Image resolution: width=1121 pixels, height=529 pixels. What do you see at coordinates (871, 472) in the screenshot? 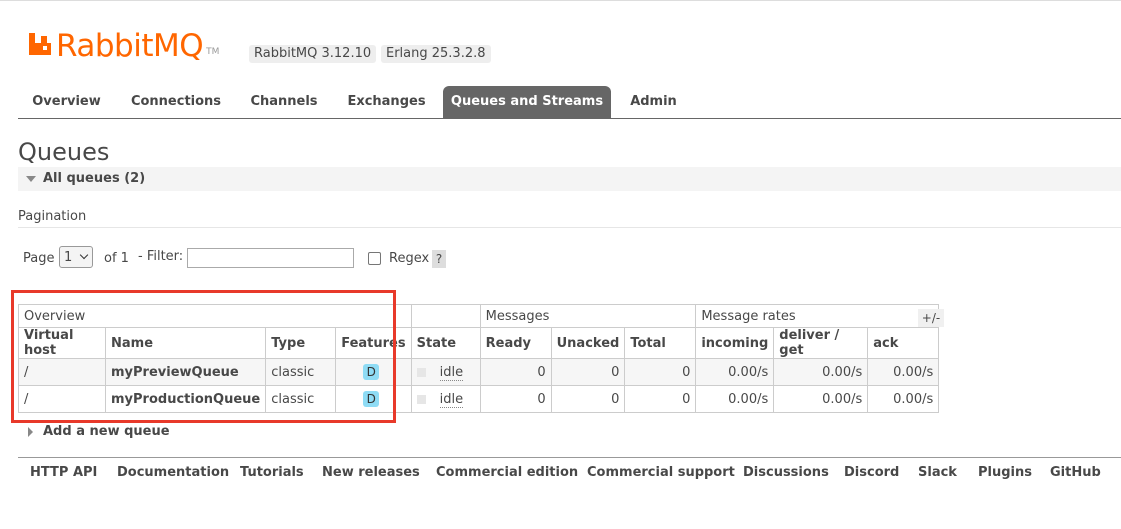
I see `footer-link-discord: Discord` at bounding box center [871, 472].